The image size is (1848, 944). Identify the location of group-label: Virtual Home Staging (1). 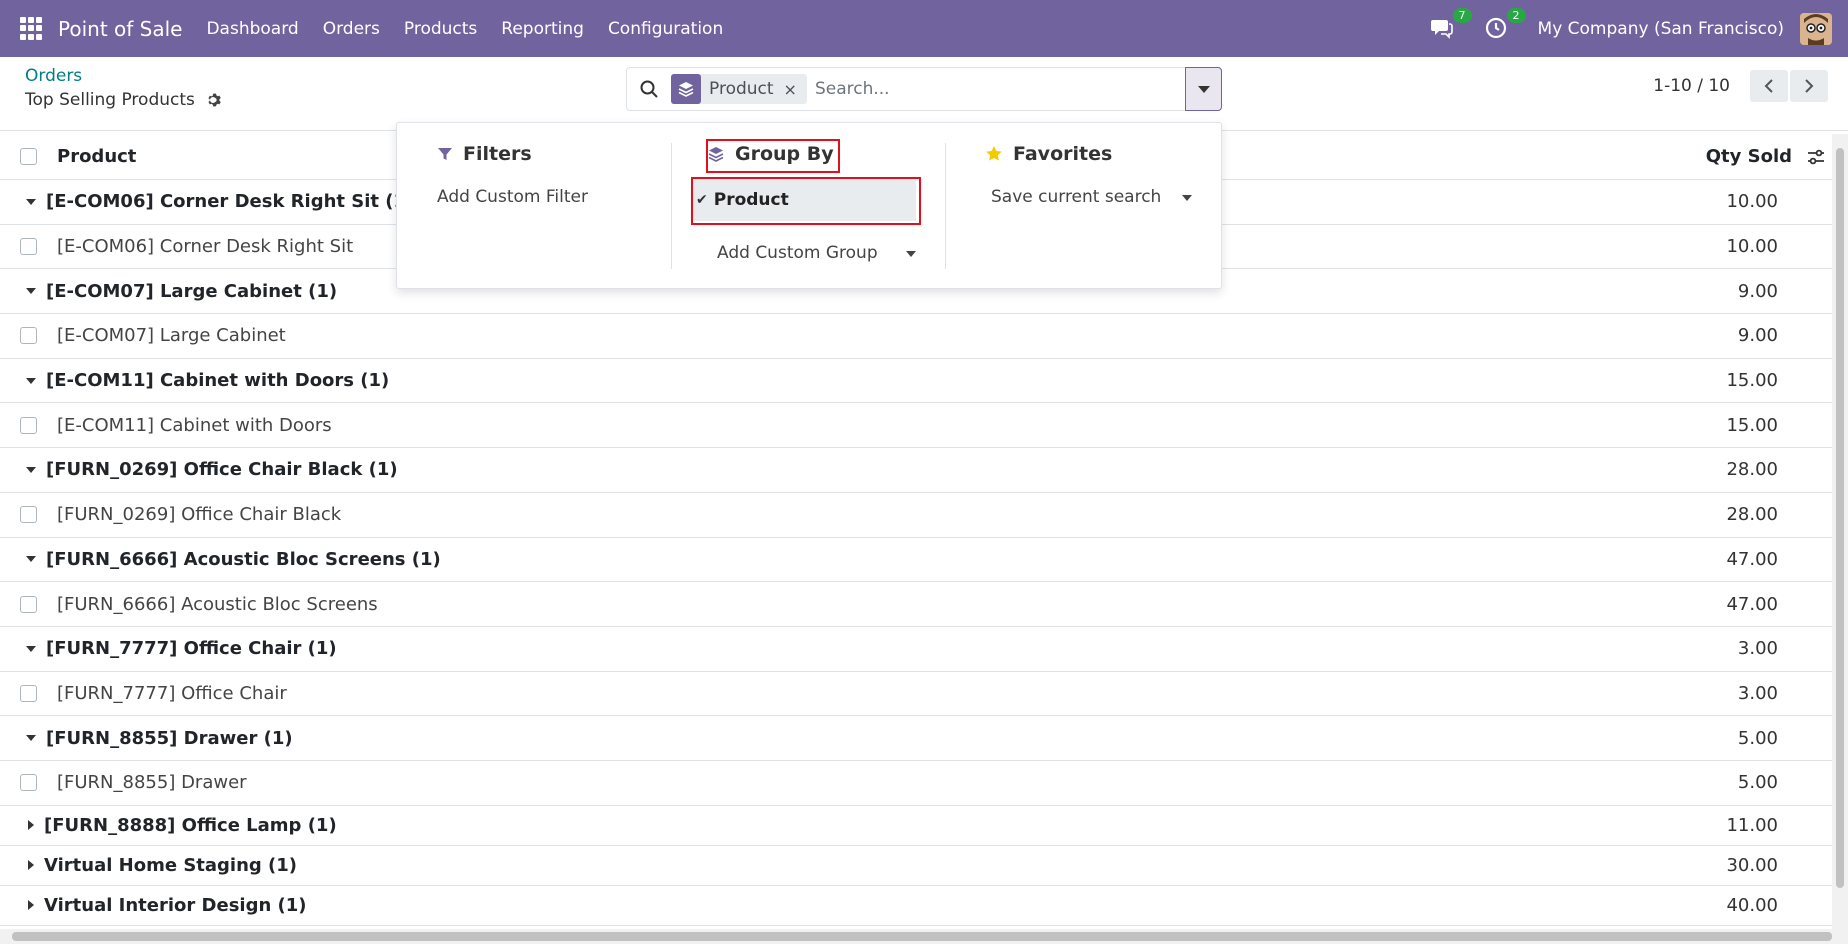
(171, 865).